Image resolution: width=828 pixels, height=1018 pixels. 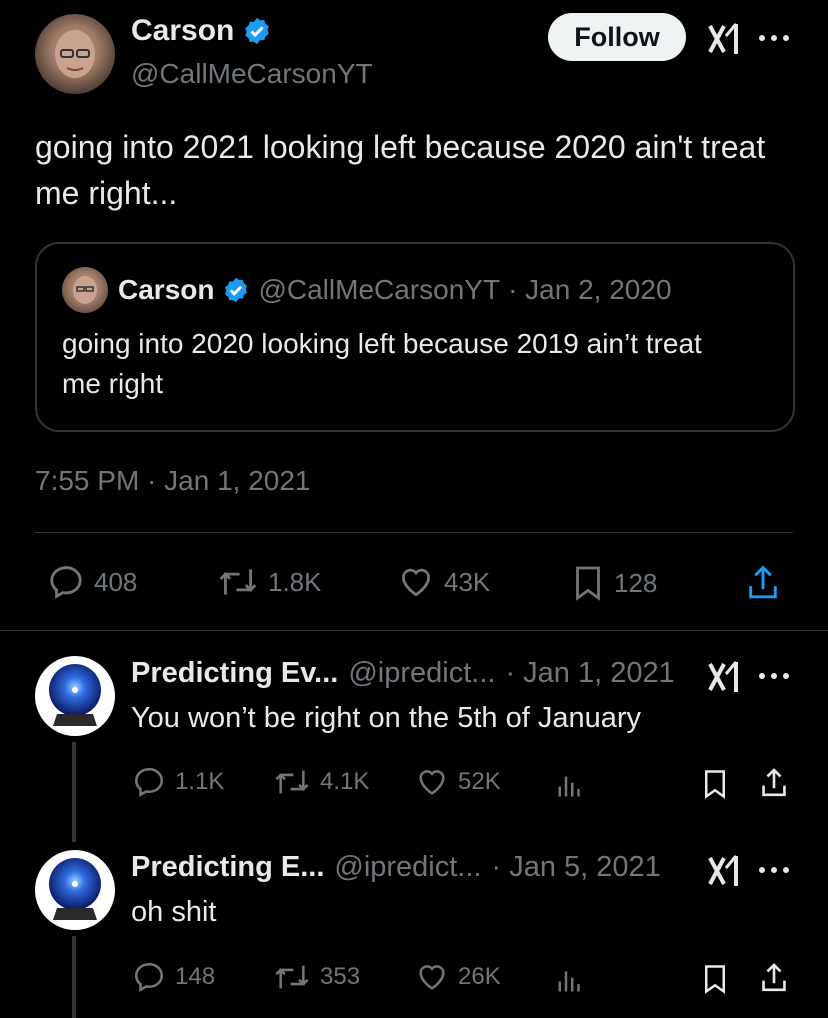 What do you see at coordinates (195, 976) in the screenshot?
I see `reply-count: 148` at bounding box center [195, 976].